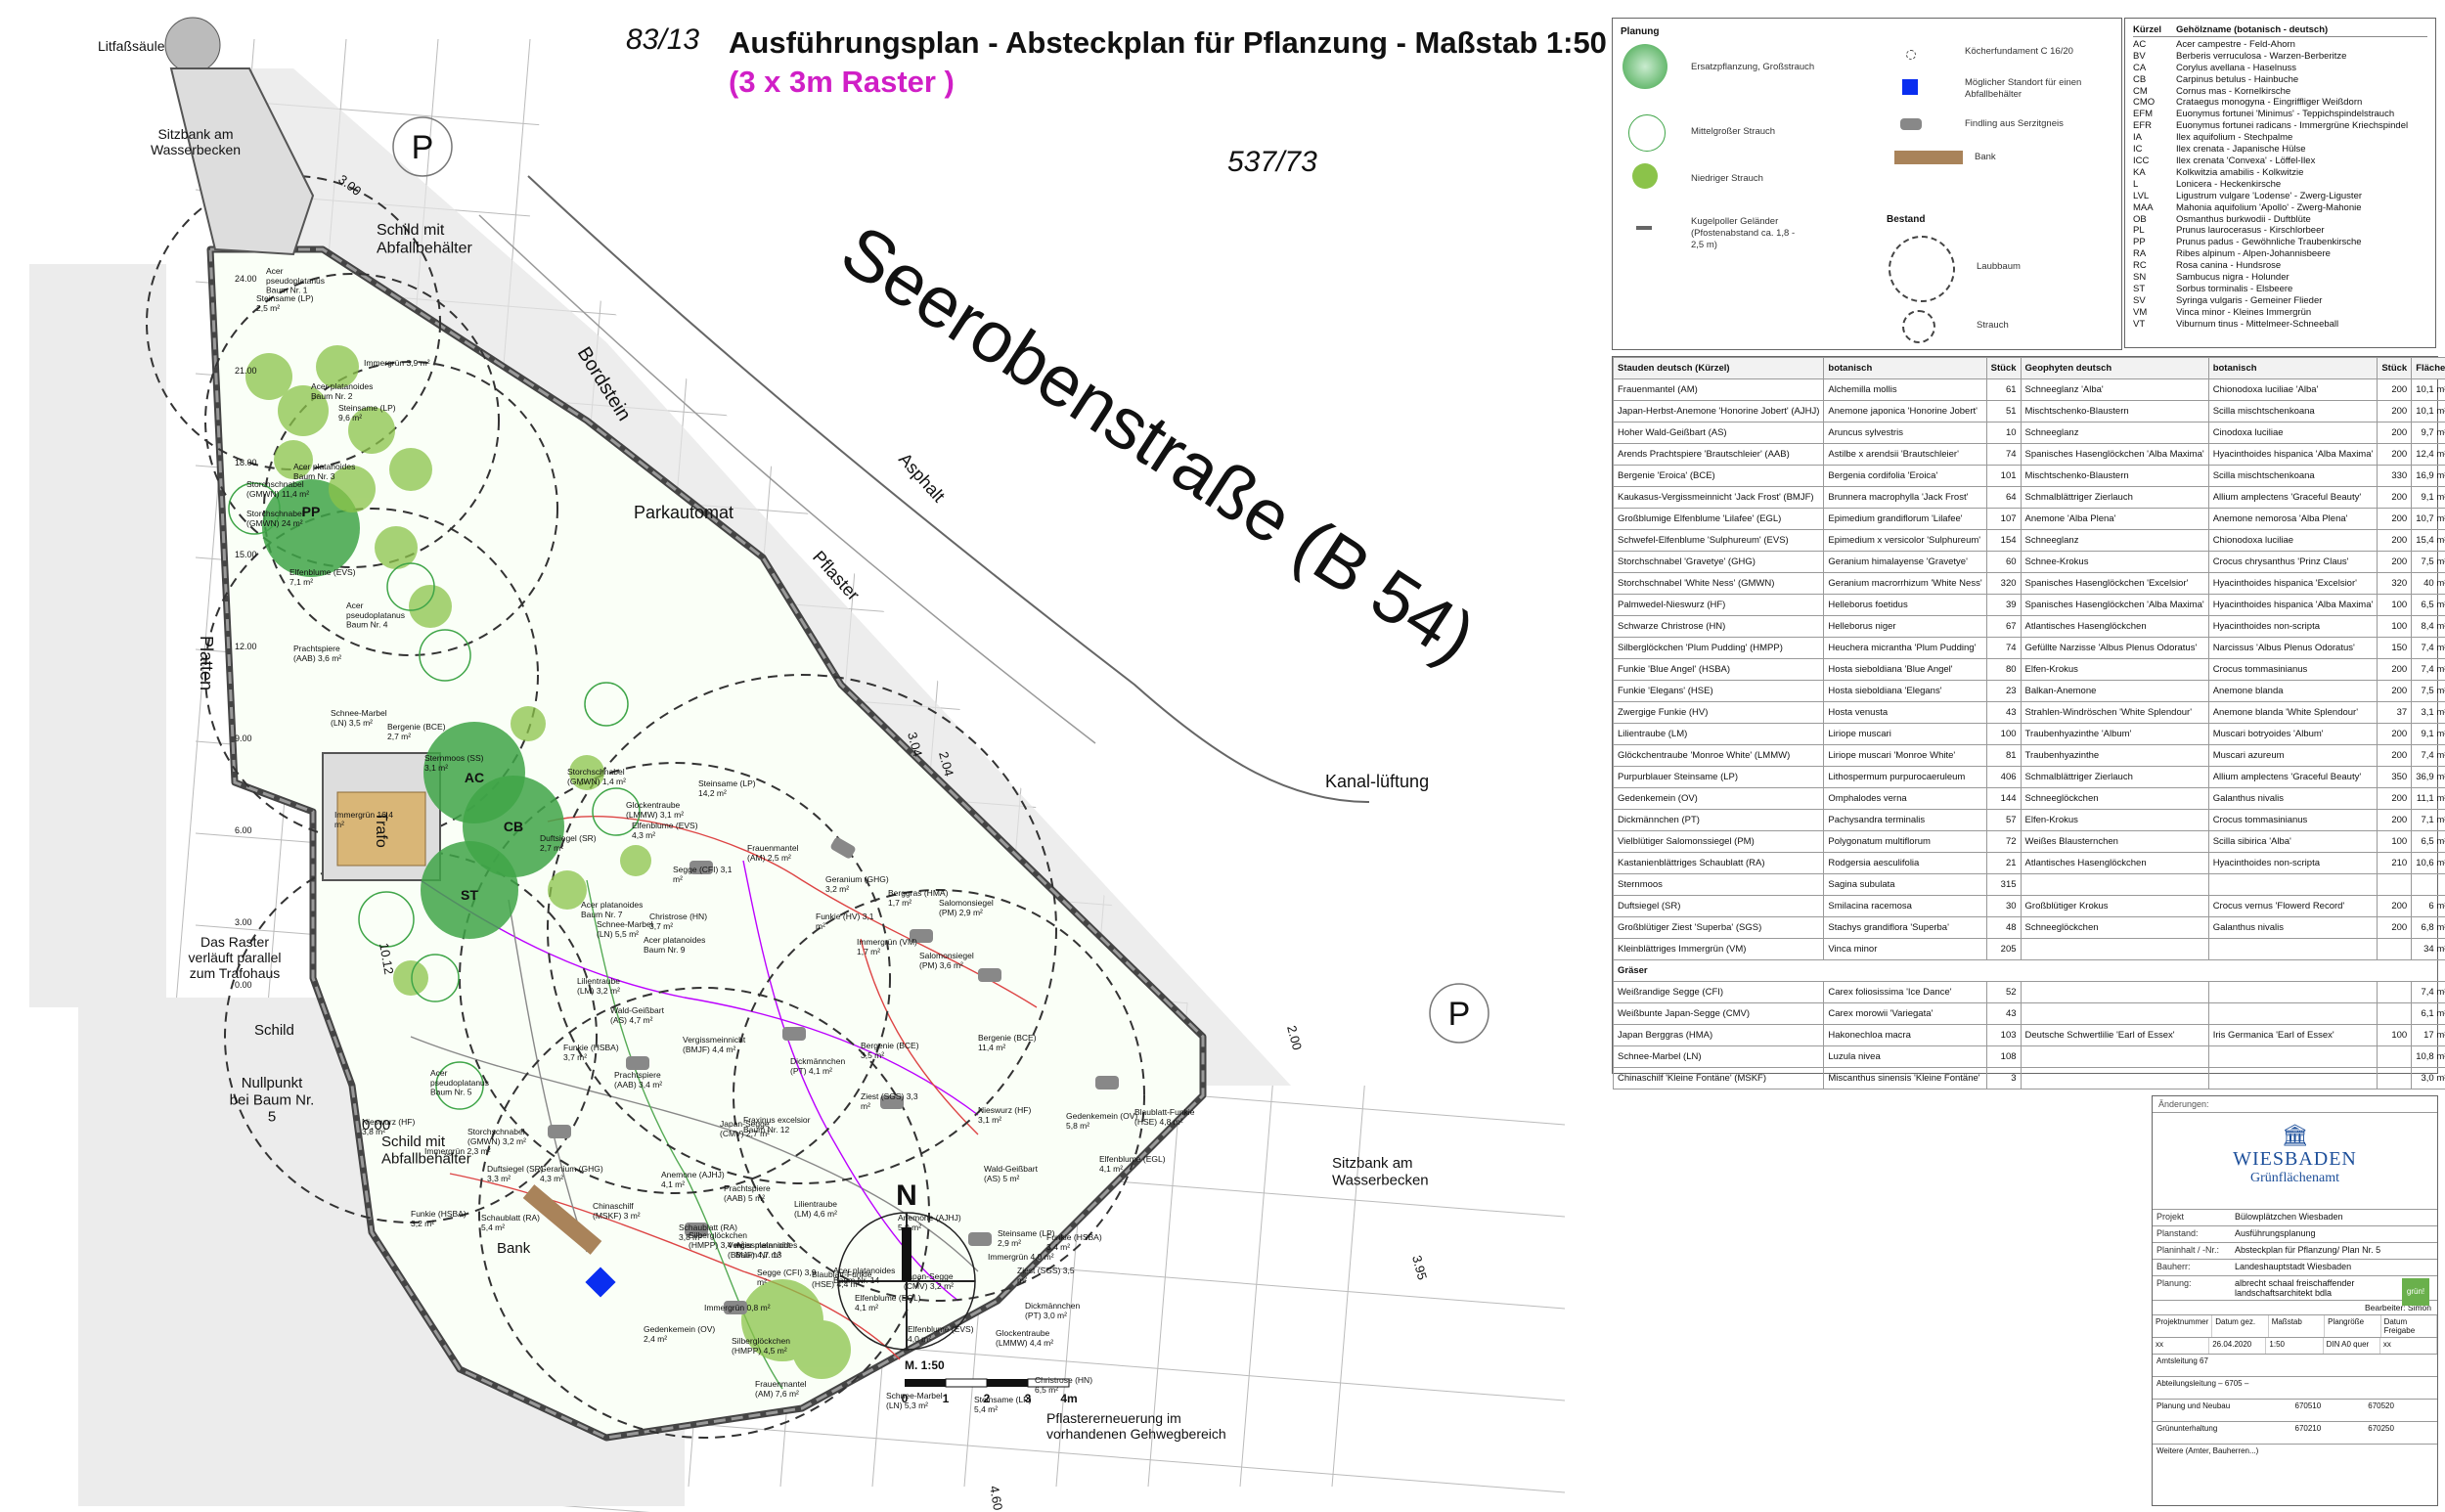 The width and height of the screenshot is (2445, 1512). Describe the element at coordinates (2143, 115) in the screenshot. I see `species-code: EFM` at that location.